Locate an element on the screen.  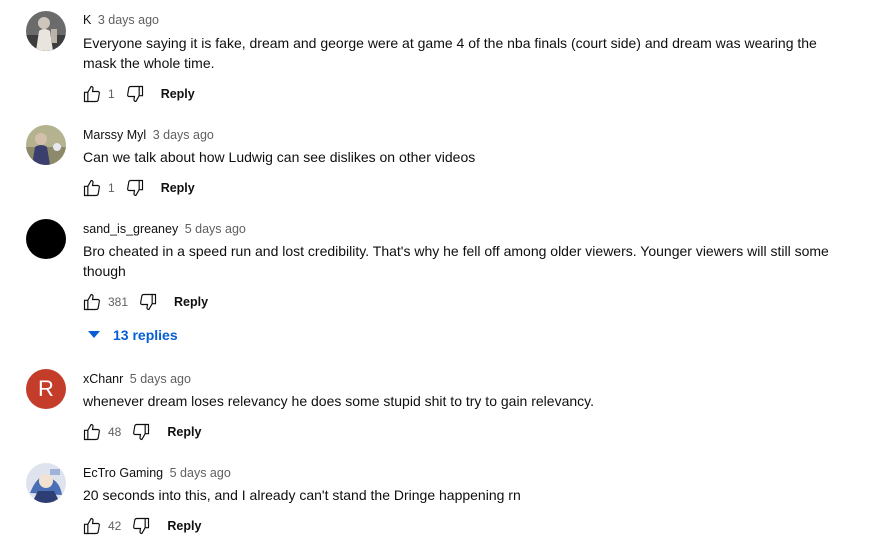
like-count: 381 is located at coordinates (118, 302).